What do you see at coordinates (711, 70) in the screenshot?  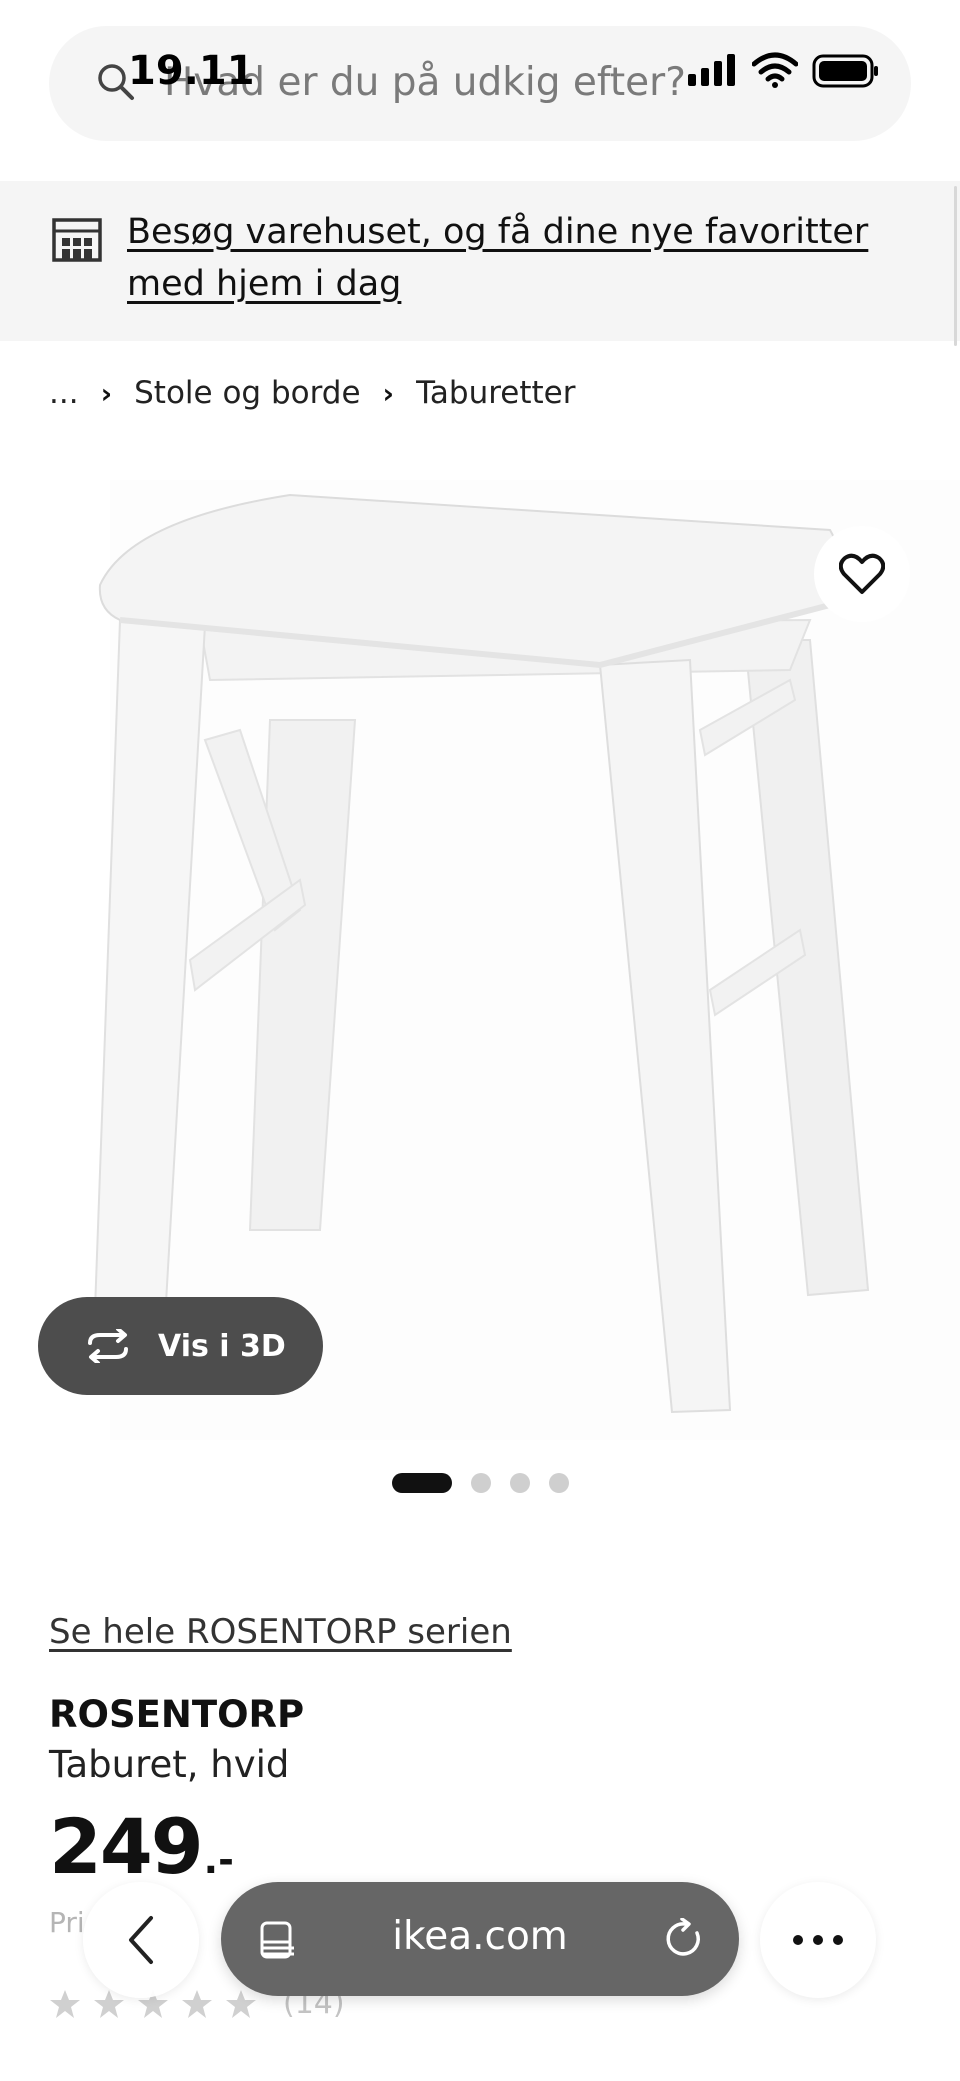 I see `signal-icon` at bounding box center [711, 70].